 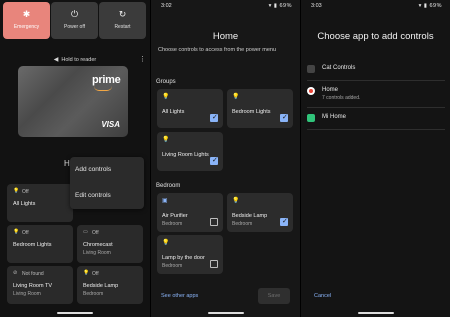 What do you see at coordinates (26, 14) in the screenshot?
I see `asterisk-icon: ✱` at bounding box center [26, 14].